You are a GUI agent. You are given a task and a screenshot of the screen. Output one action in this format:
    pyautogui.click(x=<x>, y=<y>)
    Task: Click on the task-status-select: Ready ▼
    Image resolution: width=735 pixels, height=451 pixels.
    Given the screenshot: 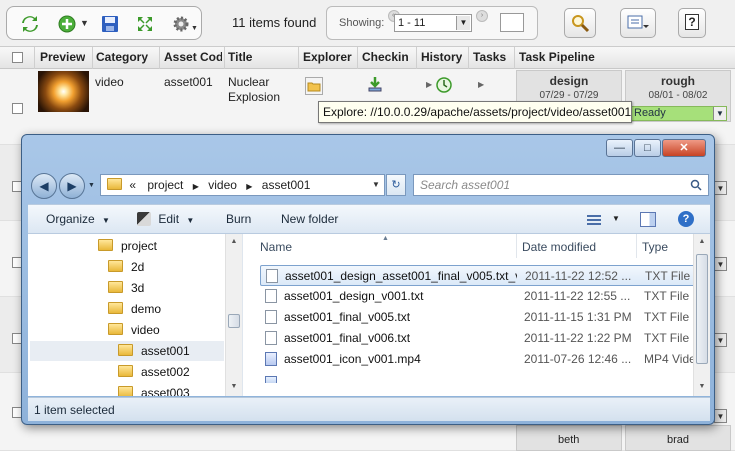 What is the action you would take?
    pyautogui.click(x=678, y=113)
    